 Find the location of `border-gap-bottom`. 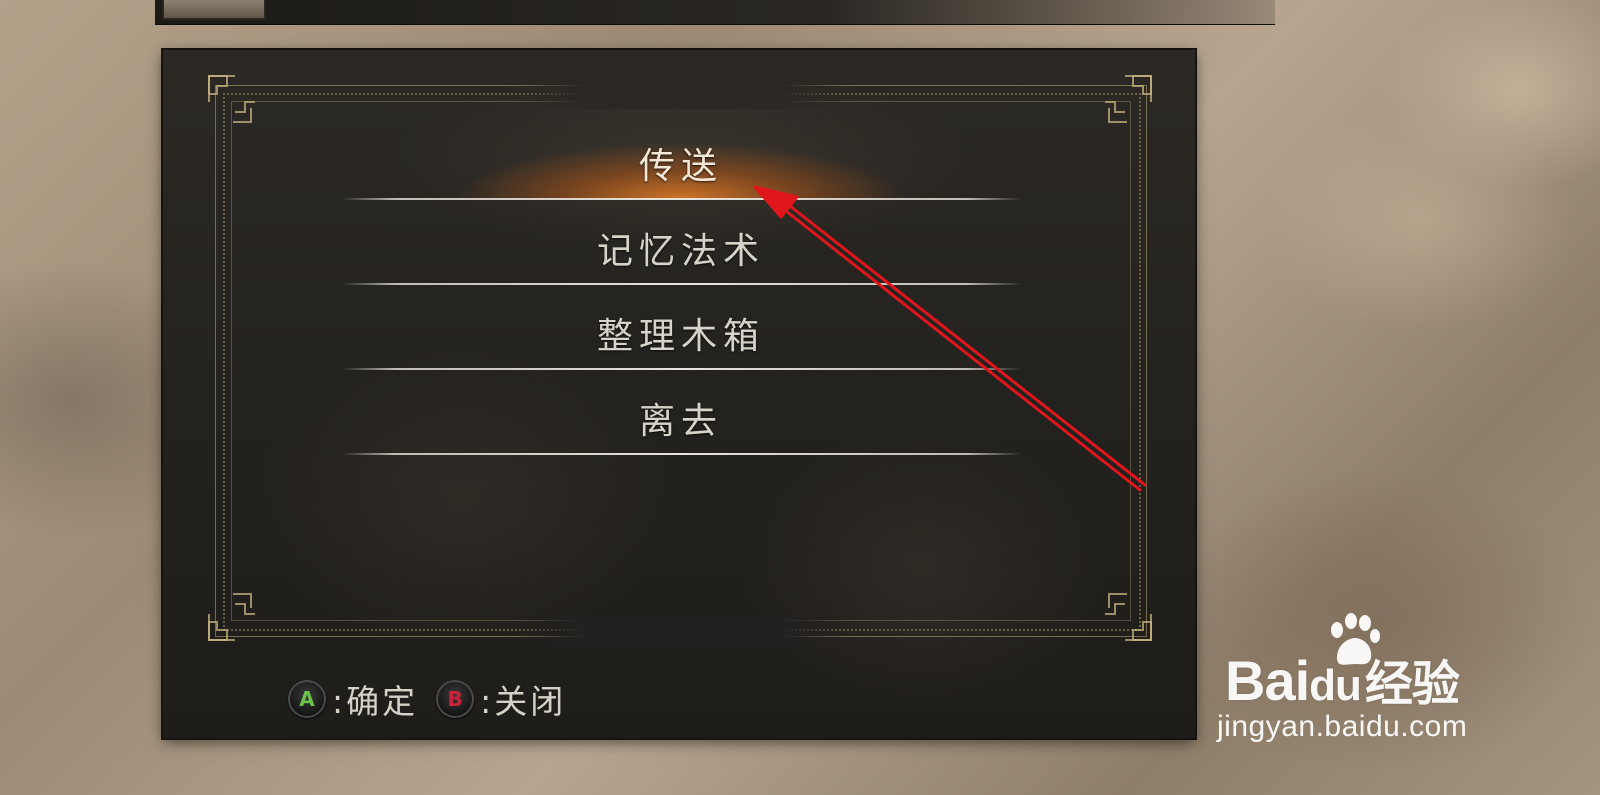

border-gap-bottom is located at coordinates (683, 632).